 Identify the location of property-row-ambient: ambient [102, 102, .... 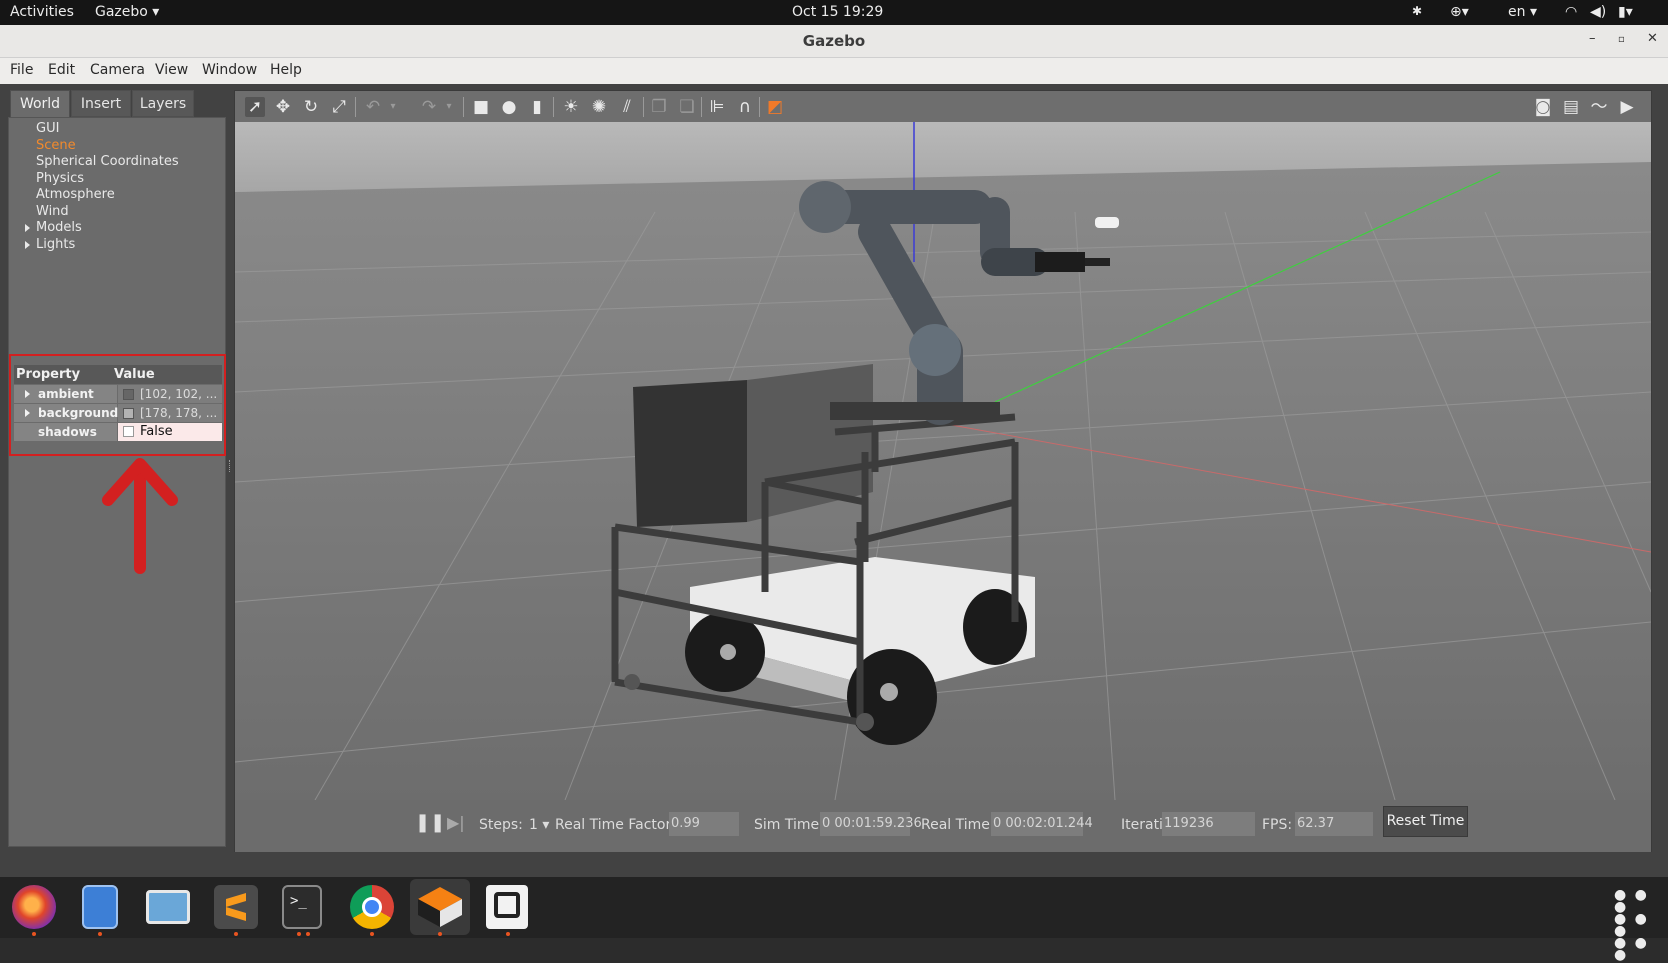
(118, 394).